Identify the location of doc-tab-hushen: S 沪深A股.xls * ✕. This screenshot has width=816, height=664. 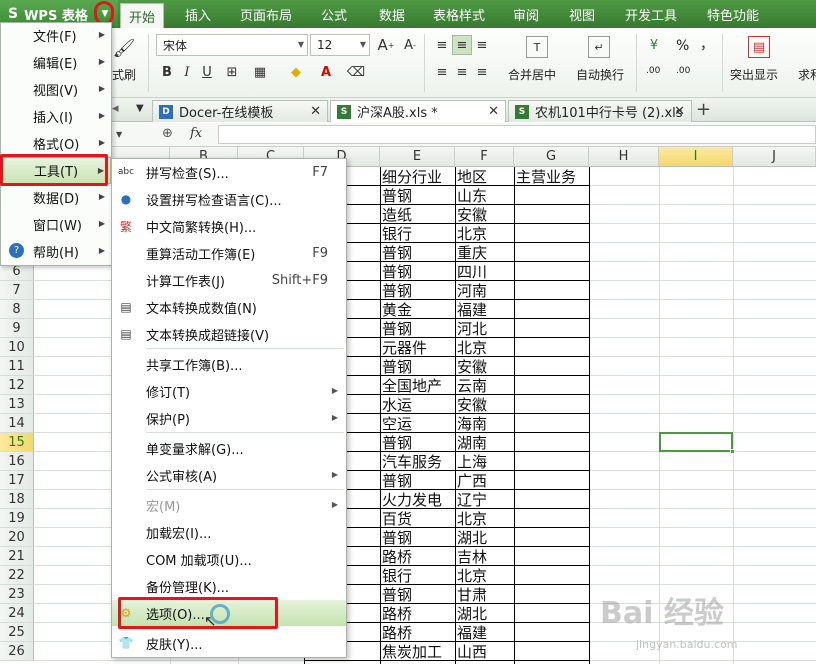
(418, 111).